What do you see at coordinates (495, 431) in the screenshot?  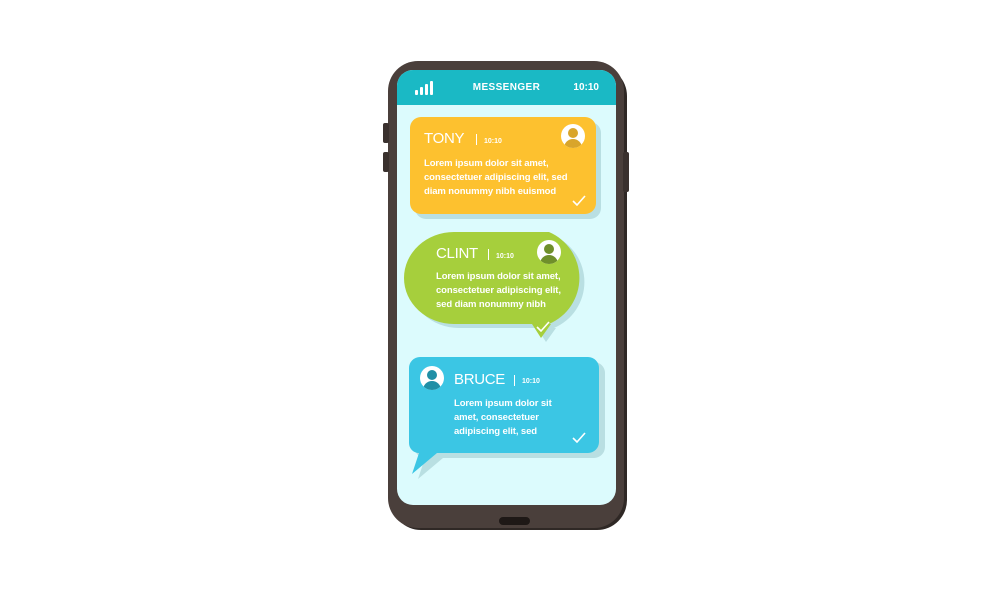 I see `message-line: adipiscing elit, sed` at bounding box center [495, 431].